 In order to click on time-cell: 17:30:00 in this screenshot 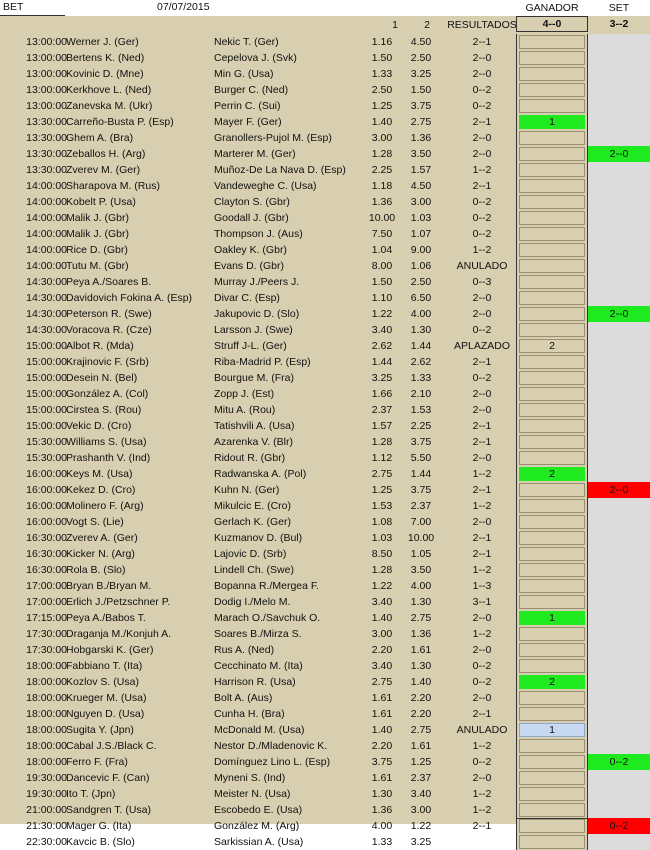, I will do `click(41, 650)`.